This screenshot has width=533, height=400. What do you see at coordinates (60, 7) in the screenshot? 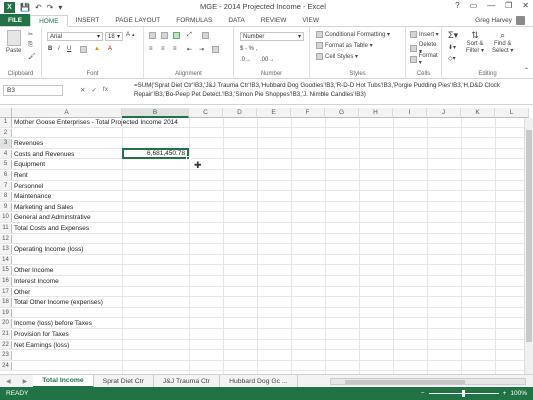
I see `customize-qat-icon: ▾` at bounding box center [60, 7].